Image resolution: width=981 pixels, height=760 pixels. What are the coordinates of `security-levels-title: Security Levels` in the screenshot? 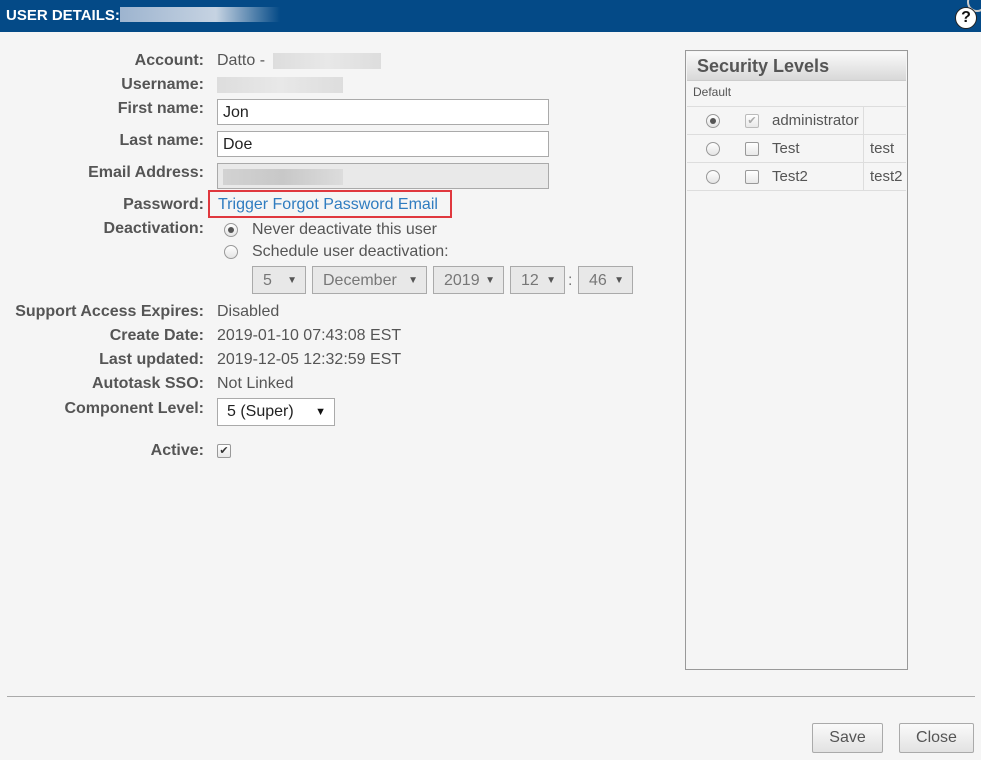 It's located at (763, 66).